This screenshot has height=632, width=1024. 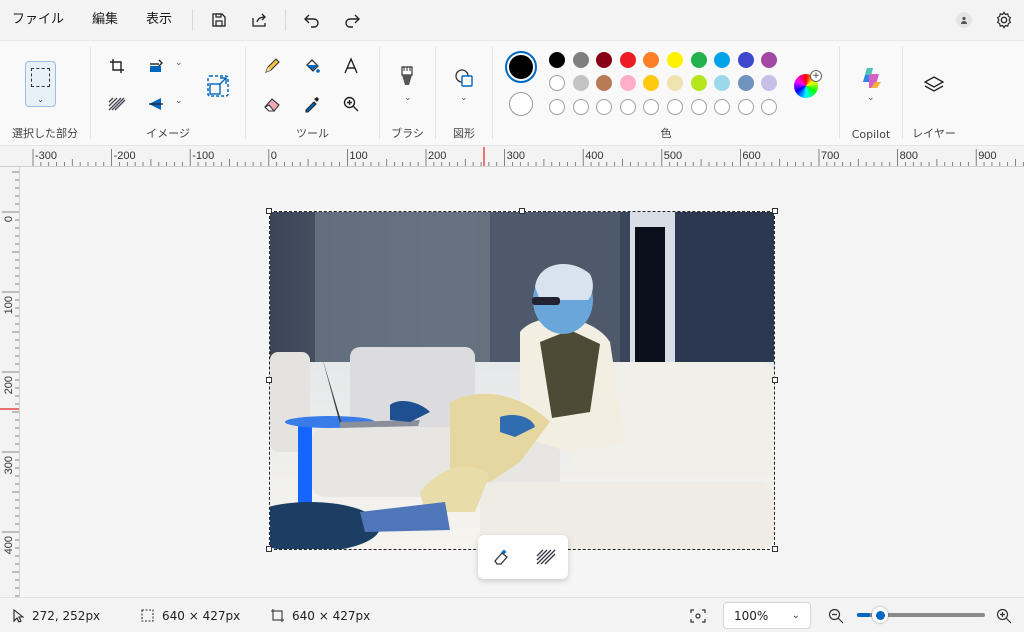 What do you see at coordinates (934, 133) in the screenshot?
I see `layers-label: レイヤー` at bounding box center [934, 133].